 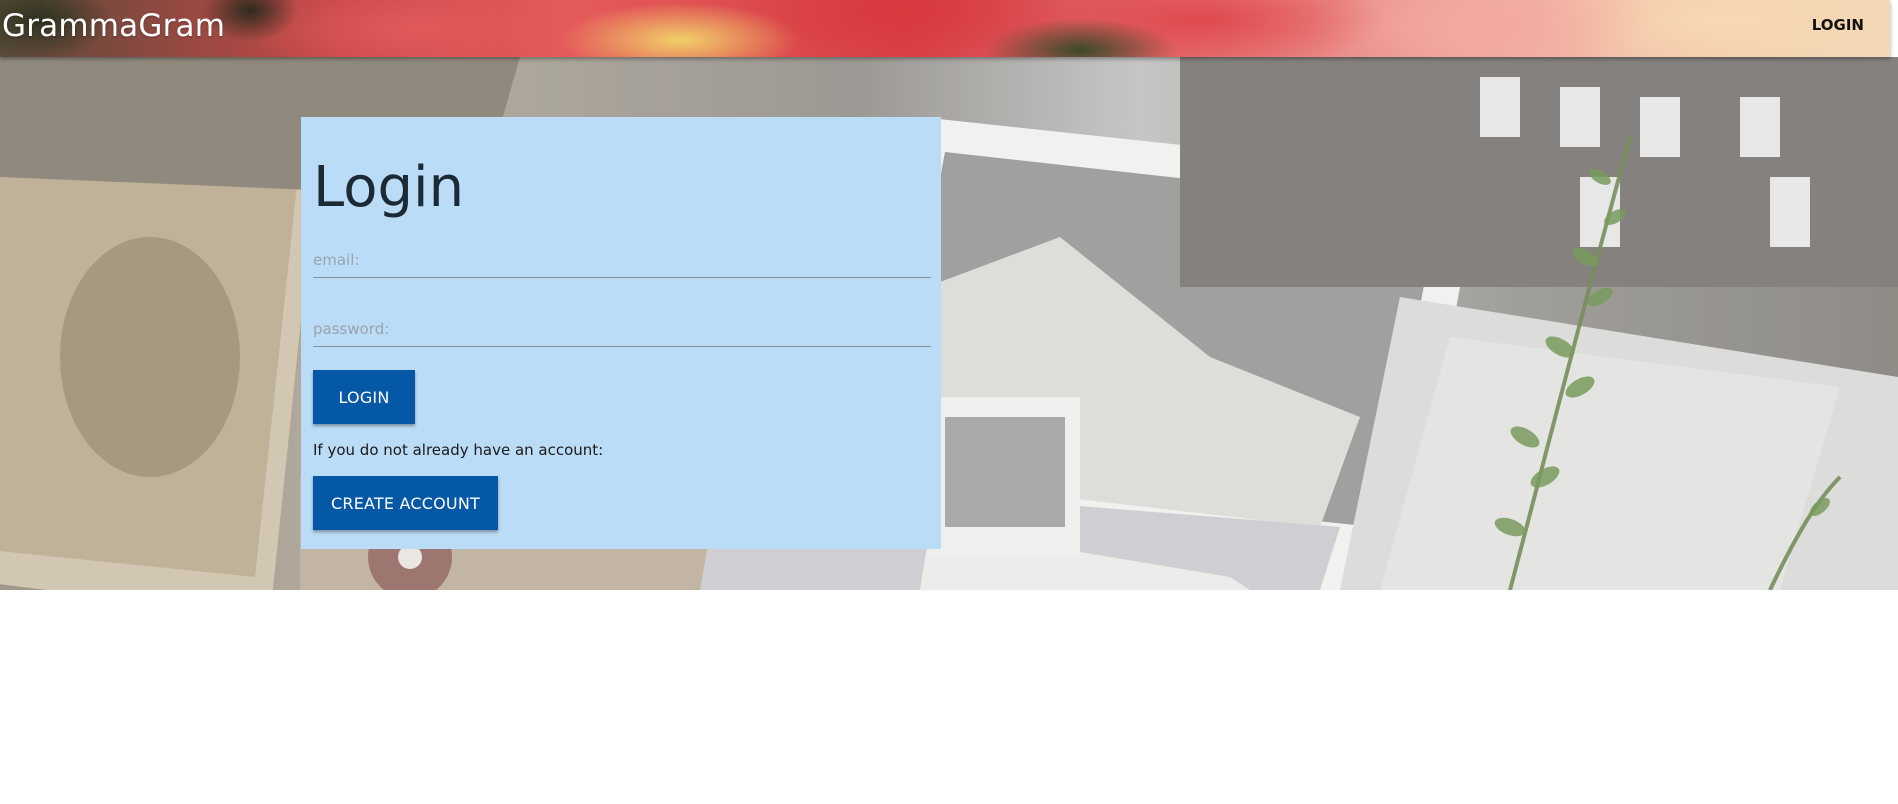 I want to click on create-account-button: CREATE ACCOUNT, so click(x=405, y=503).